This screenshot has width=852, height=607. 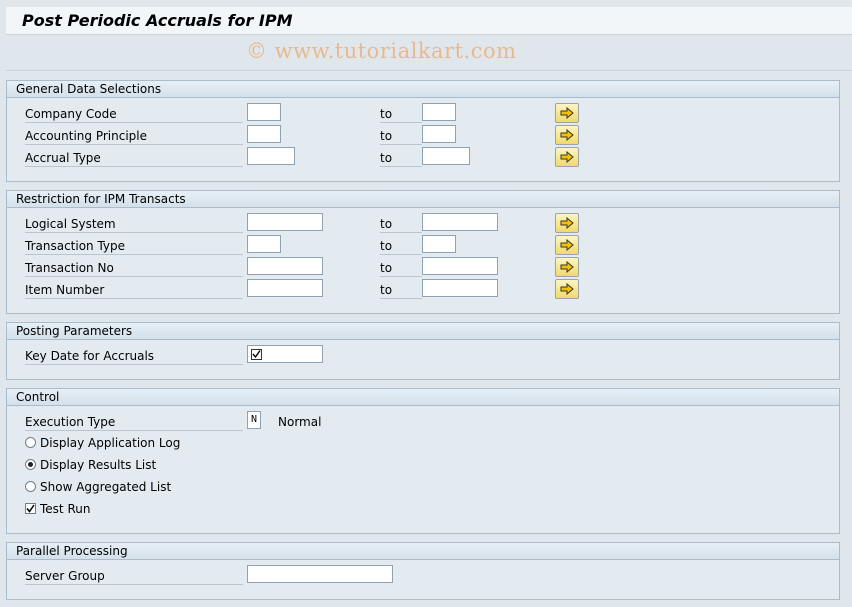 I want to click on watermark: © www.tutorialkart.com, so click(x=381, y=51).